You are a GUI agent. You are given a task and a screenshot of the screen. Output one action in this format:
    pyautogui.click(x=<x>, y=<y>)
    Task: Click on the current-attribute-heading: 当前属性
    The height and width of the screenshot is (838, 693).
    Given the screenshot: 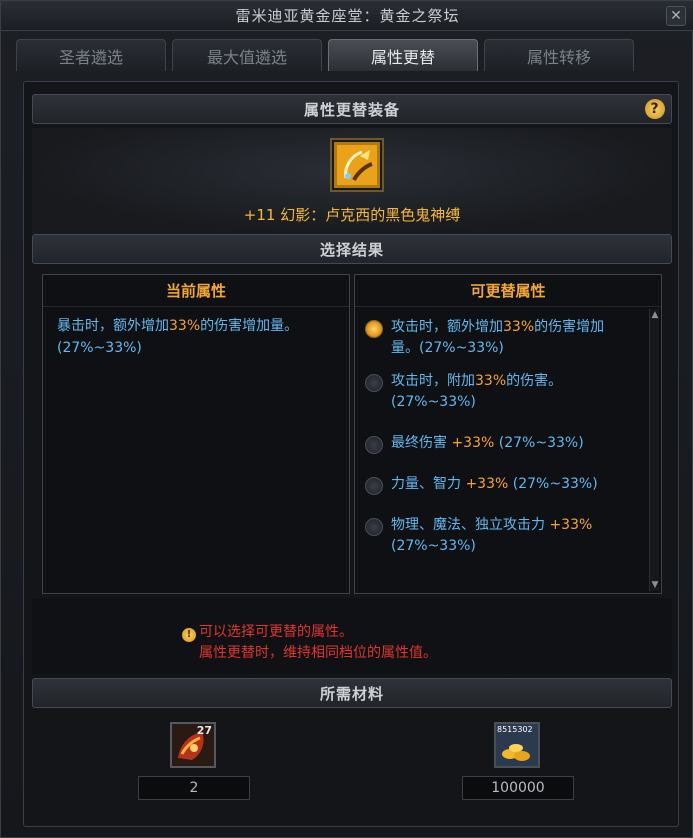 What is the action you would take?
    pyautogui.click(x=196, y=291)
    